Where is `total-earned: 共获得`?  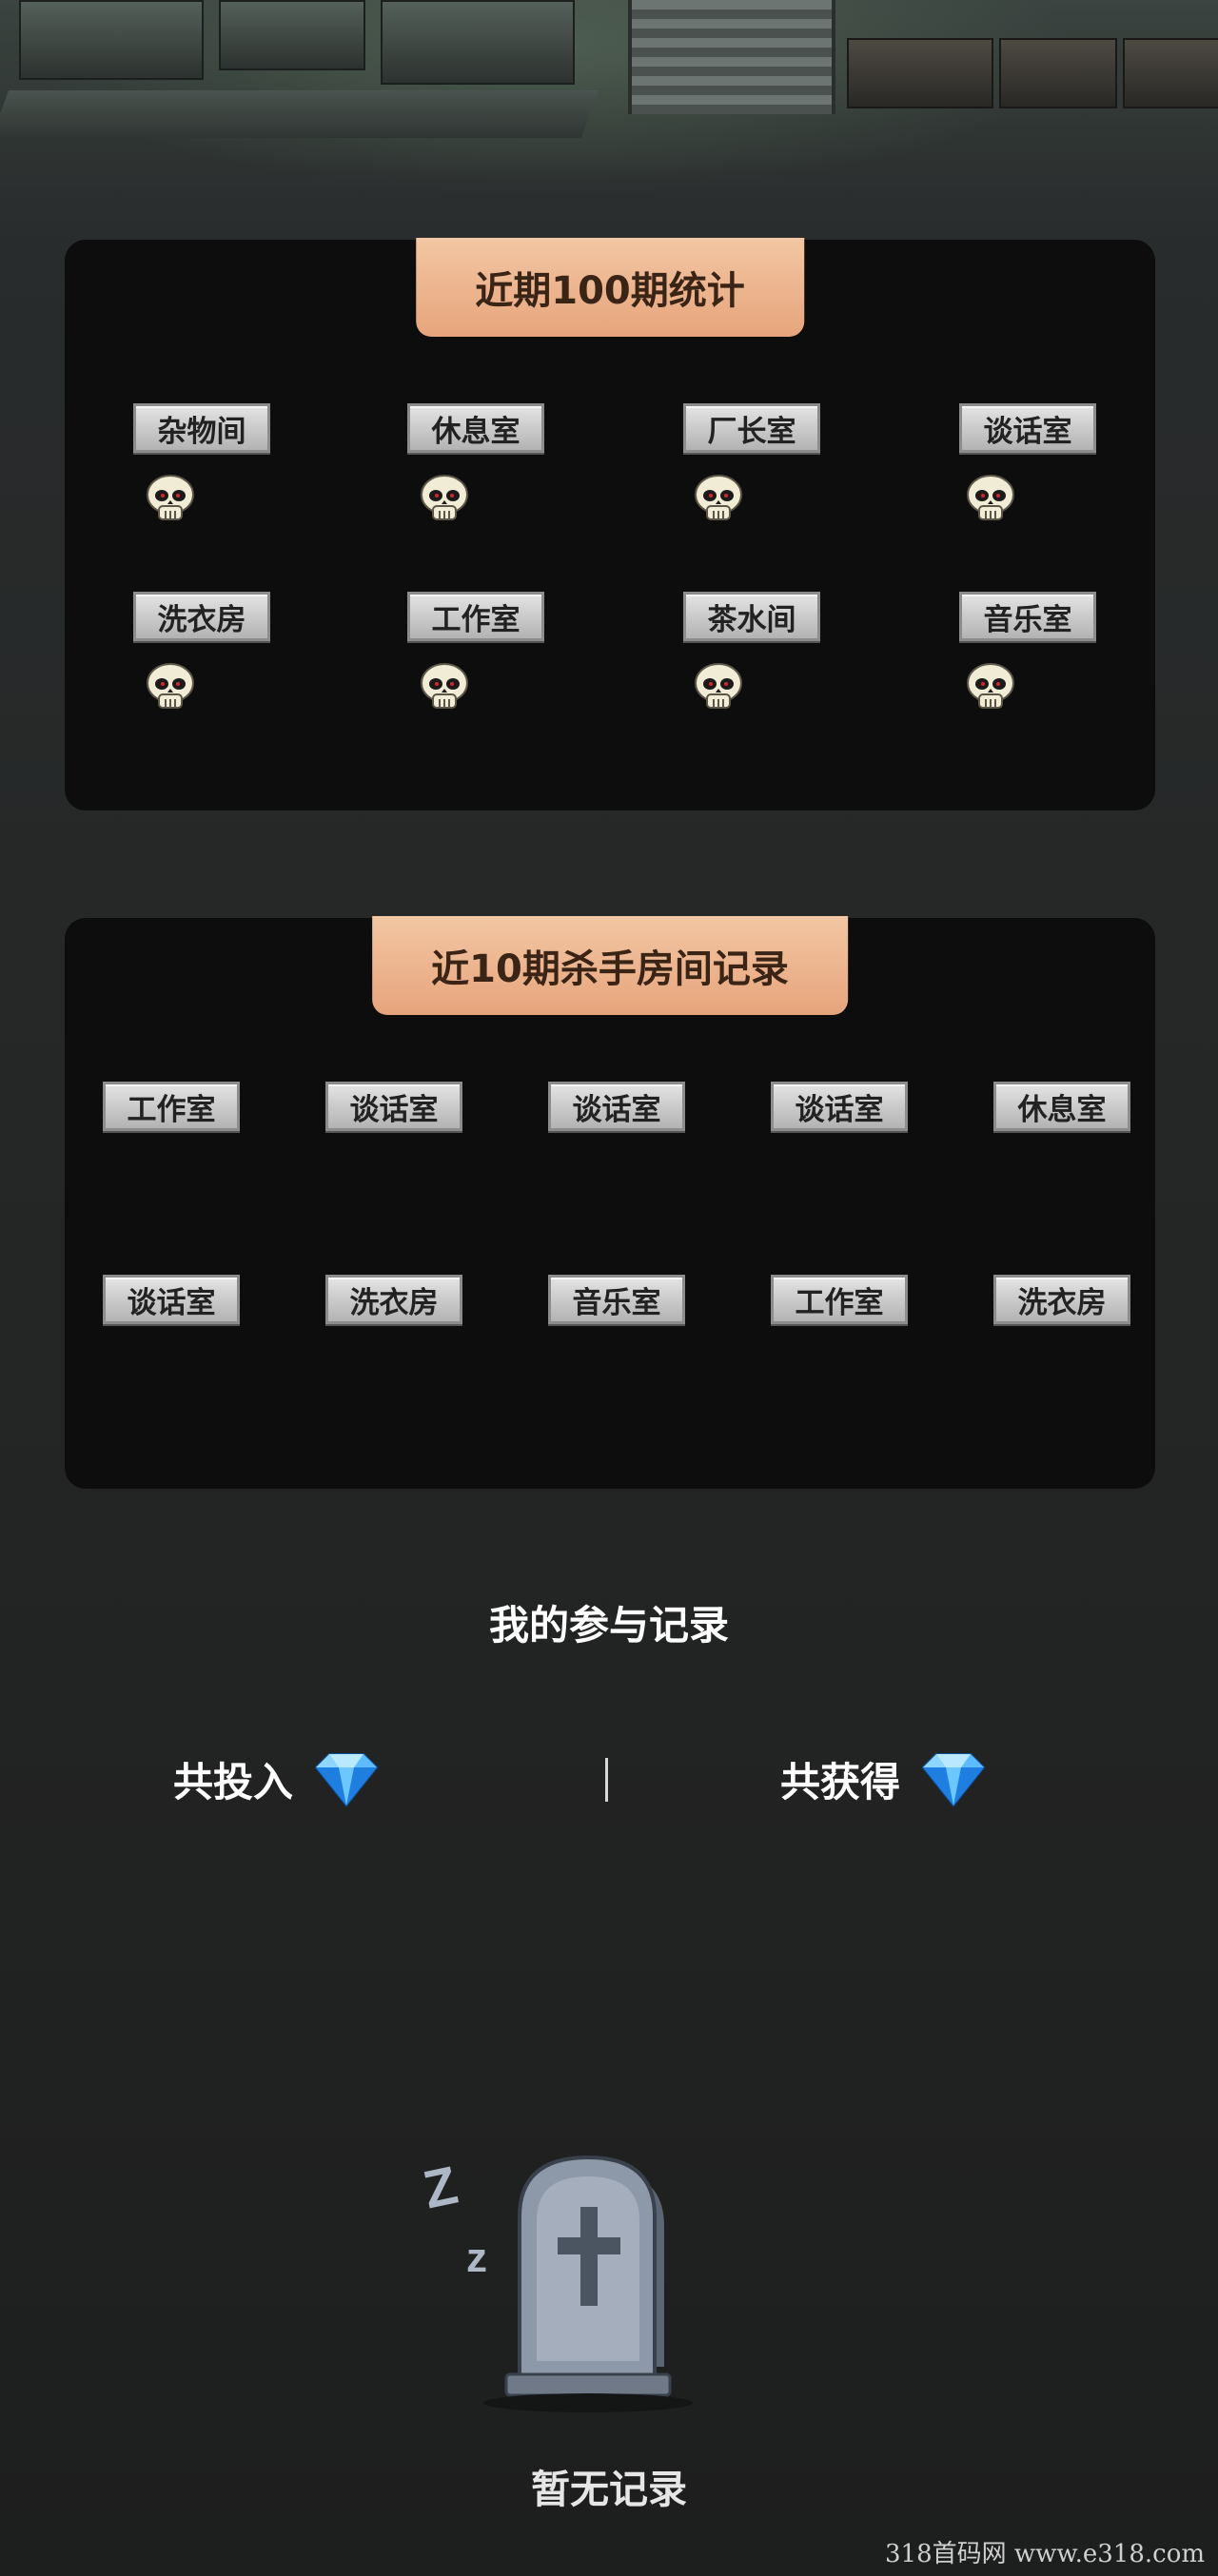
total-earned: 共获得 is located at coordinates (886, 1778).